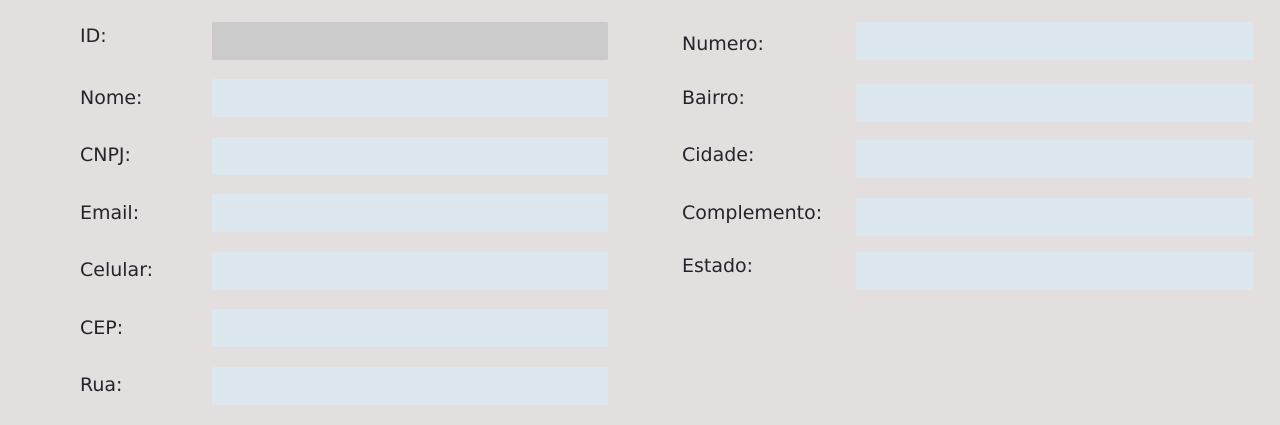 The height and width of the screenshot is (425, 1280). I want to click on cep-label: CEP:, so click(102, 328).